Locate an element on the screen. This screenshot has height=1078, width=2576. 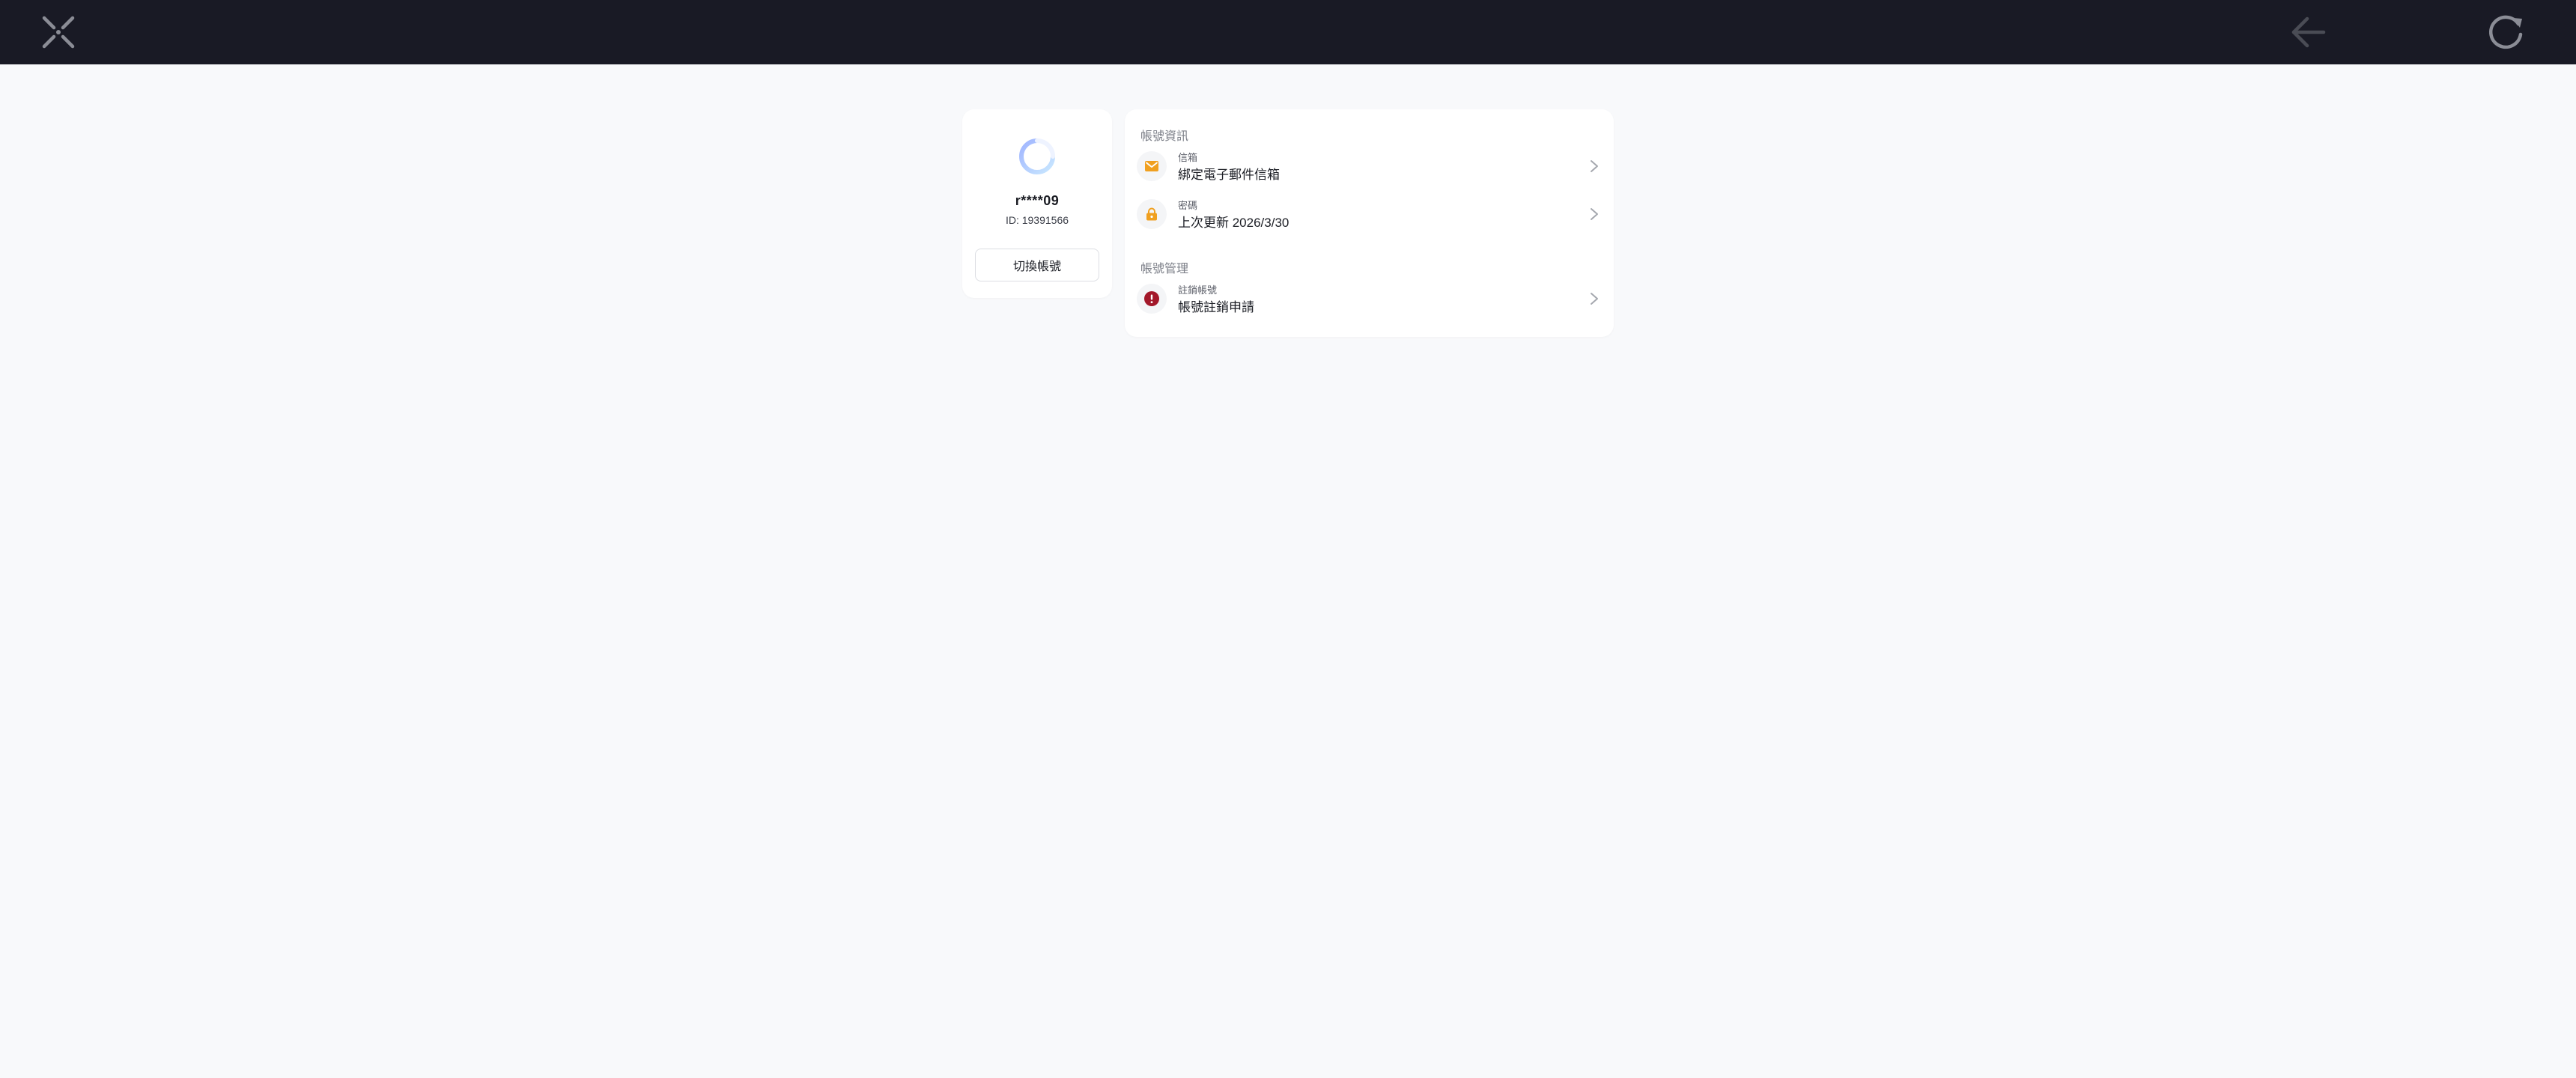
delete-account-icon-wrapper is located at coordinates (1152, 299).